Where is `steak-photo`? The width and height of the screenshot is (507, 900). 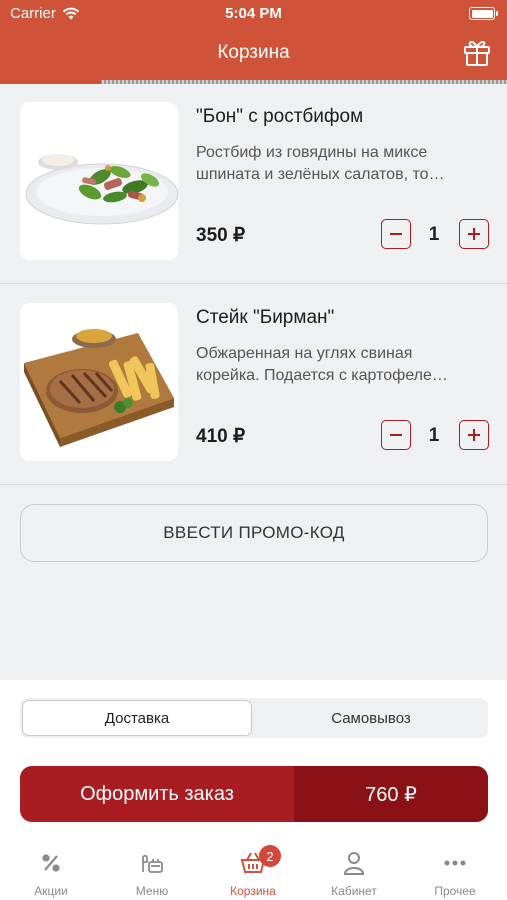
steak-photo is located at coordinates (99, 382).